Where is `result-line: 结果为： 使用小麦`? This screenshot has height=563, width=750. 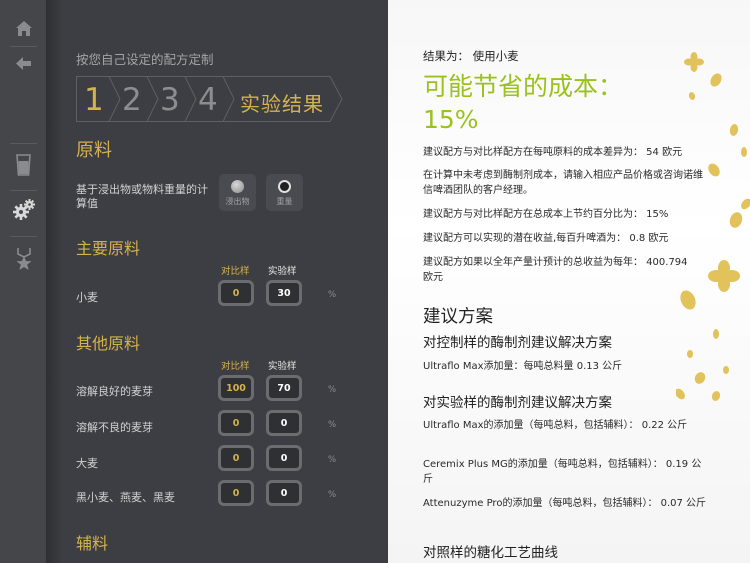 result-line: 结果为： 使用小麦 is located at coordinates (471, 56).